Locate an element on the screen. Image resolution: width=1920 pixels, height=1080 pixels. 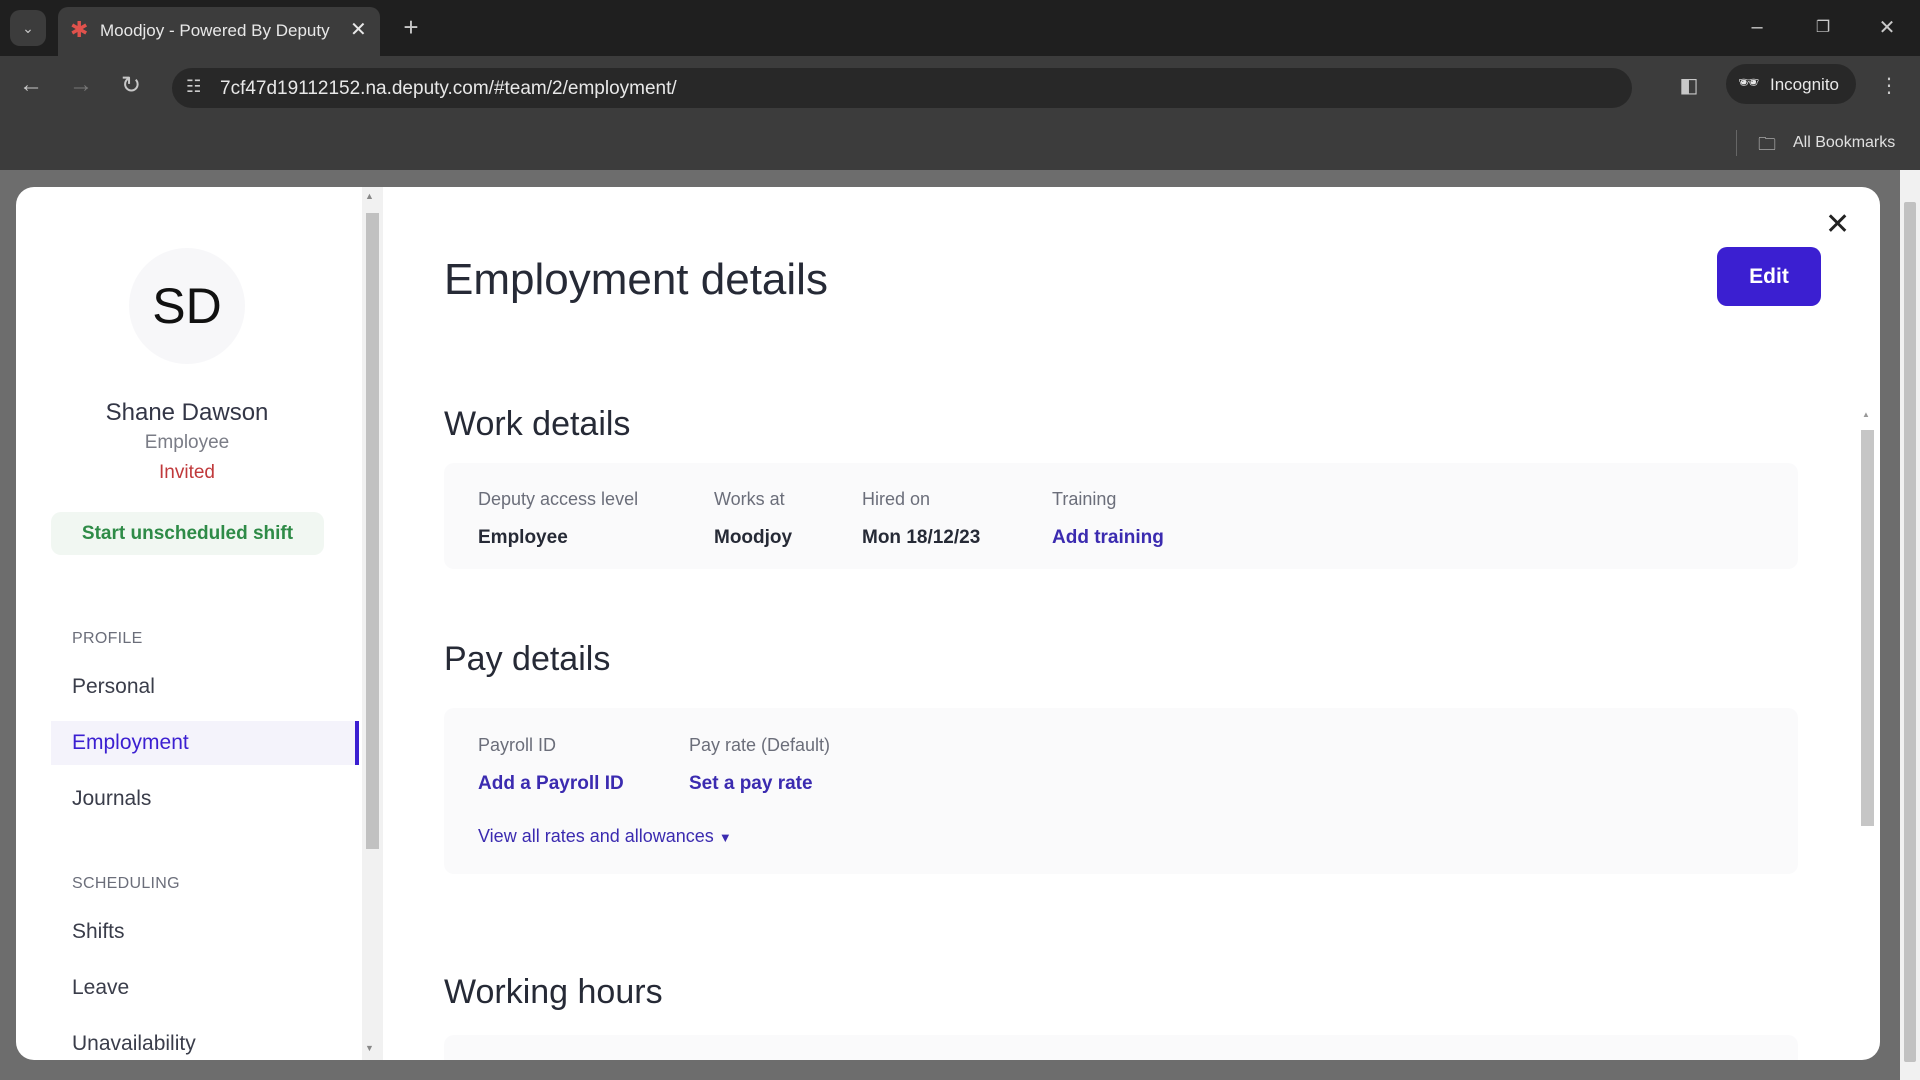
page-scrollbar is located at coordinates (1910, 625).